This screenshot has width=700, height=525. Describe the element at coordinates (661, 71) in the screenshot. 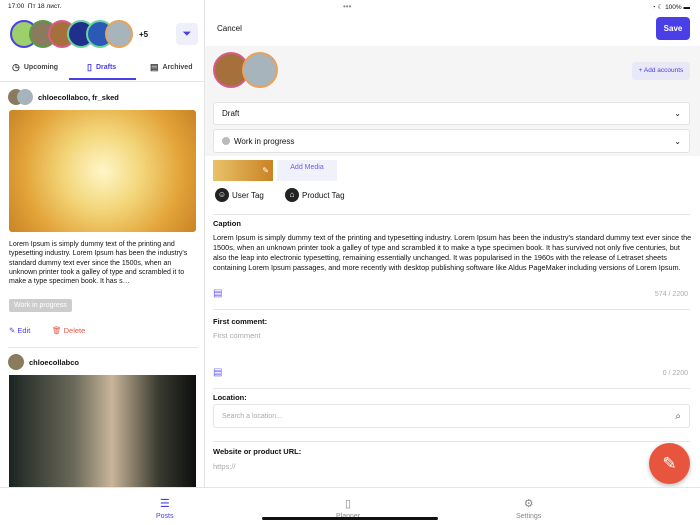

I see `add-accounts-button: + Add accounts` at that location.